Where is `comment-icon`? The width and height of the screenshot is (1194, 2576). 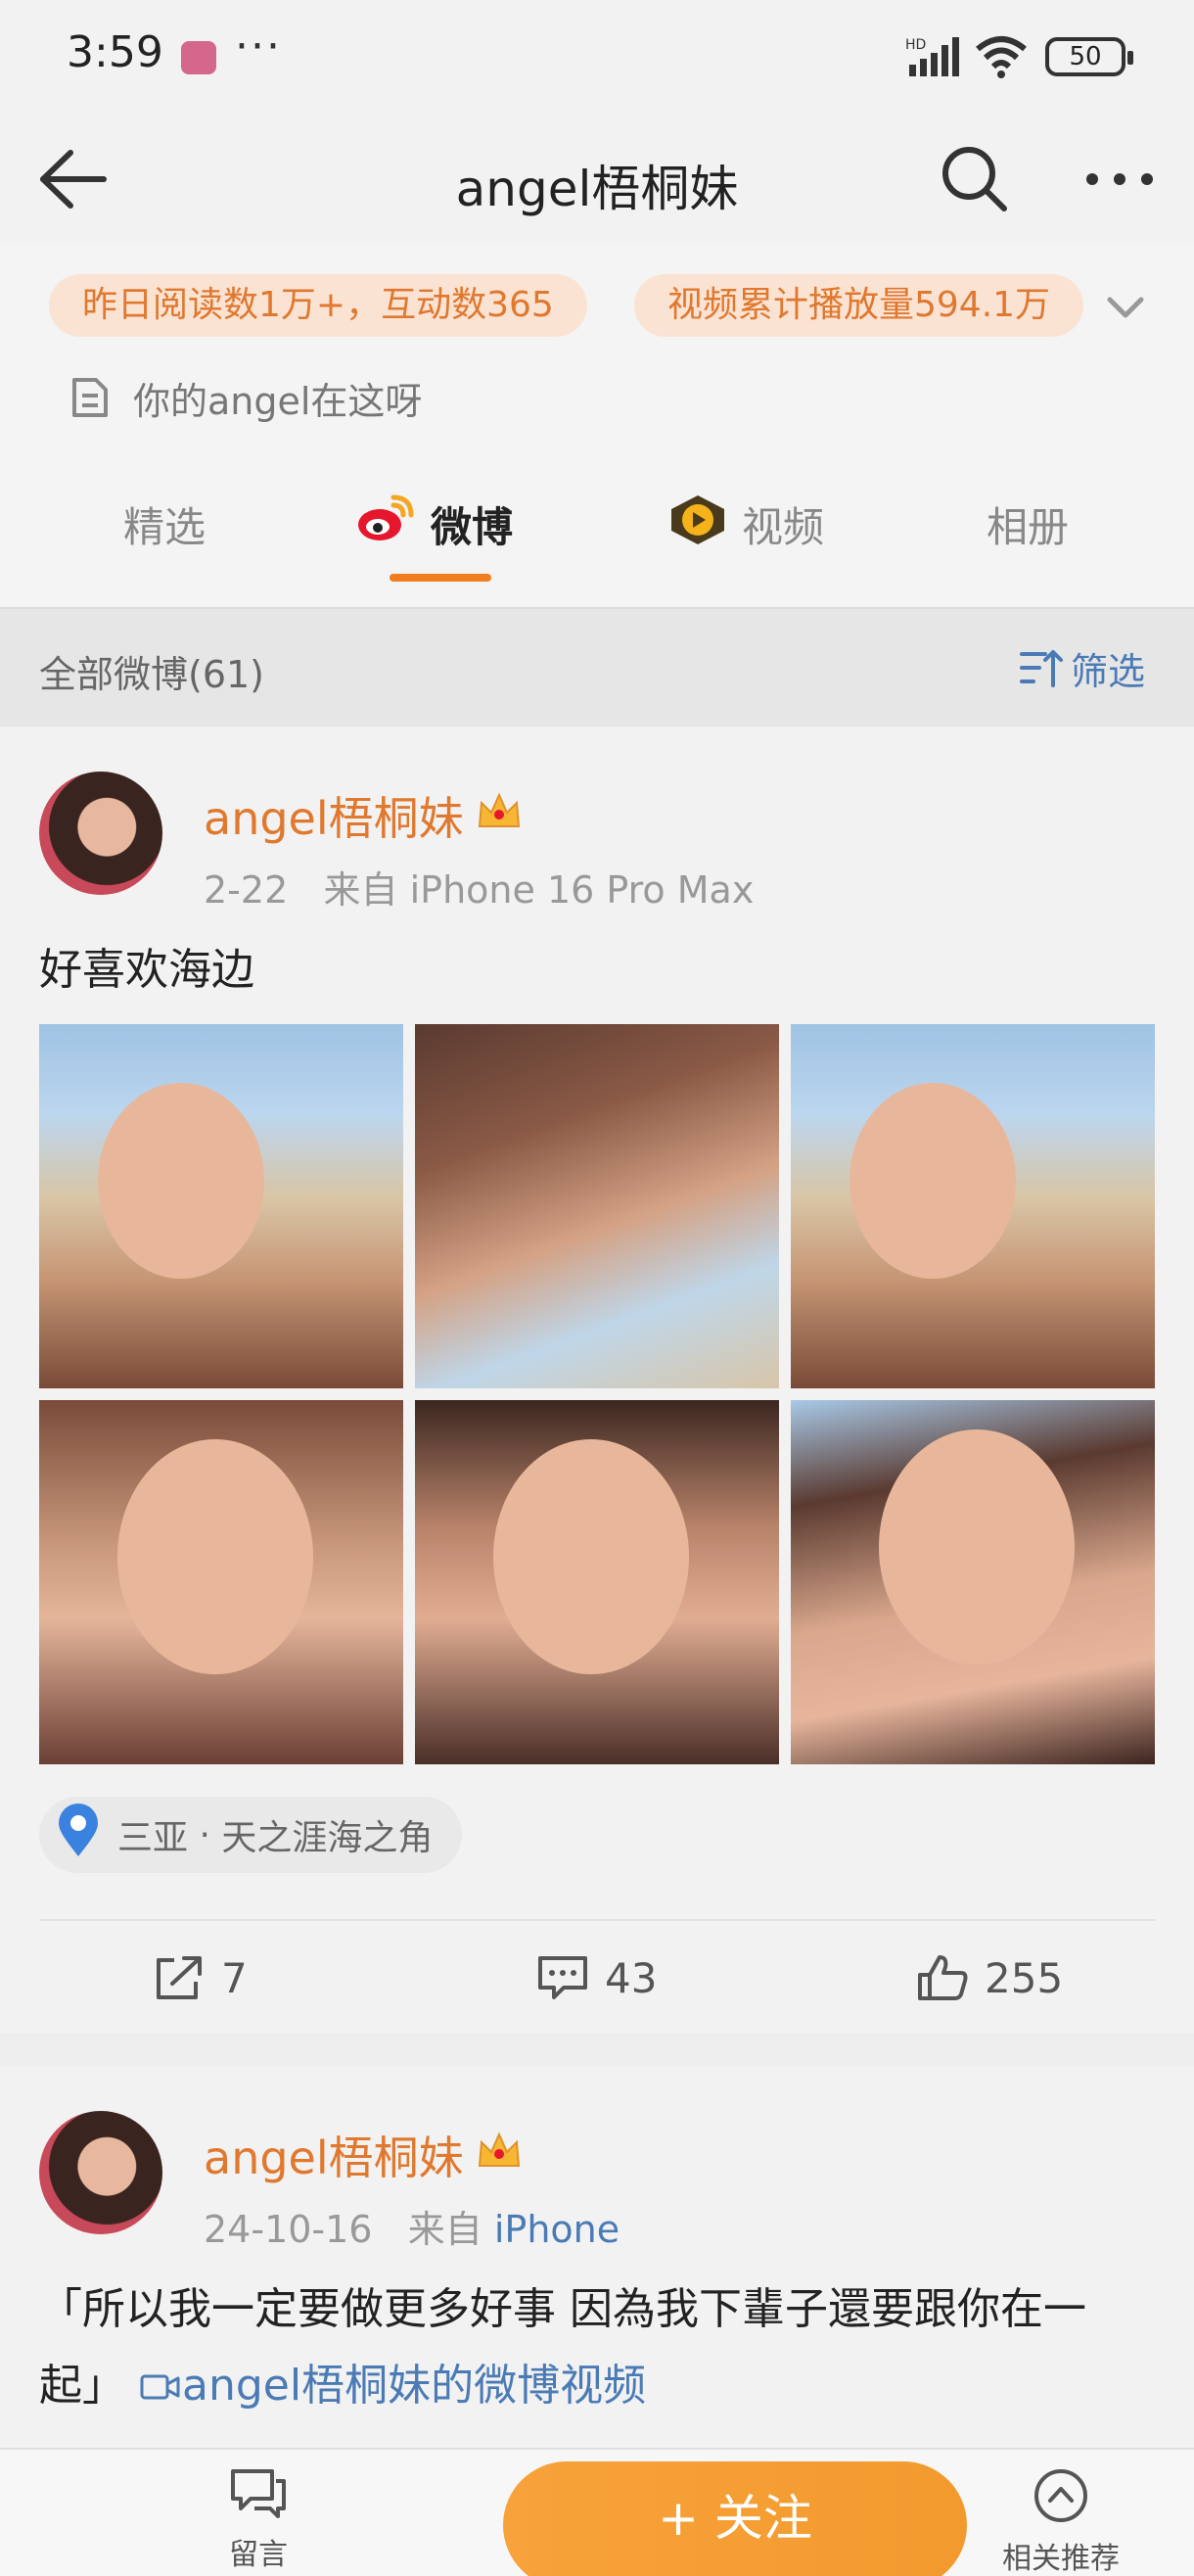 comment-icon is located at coordinates (562, 1977).